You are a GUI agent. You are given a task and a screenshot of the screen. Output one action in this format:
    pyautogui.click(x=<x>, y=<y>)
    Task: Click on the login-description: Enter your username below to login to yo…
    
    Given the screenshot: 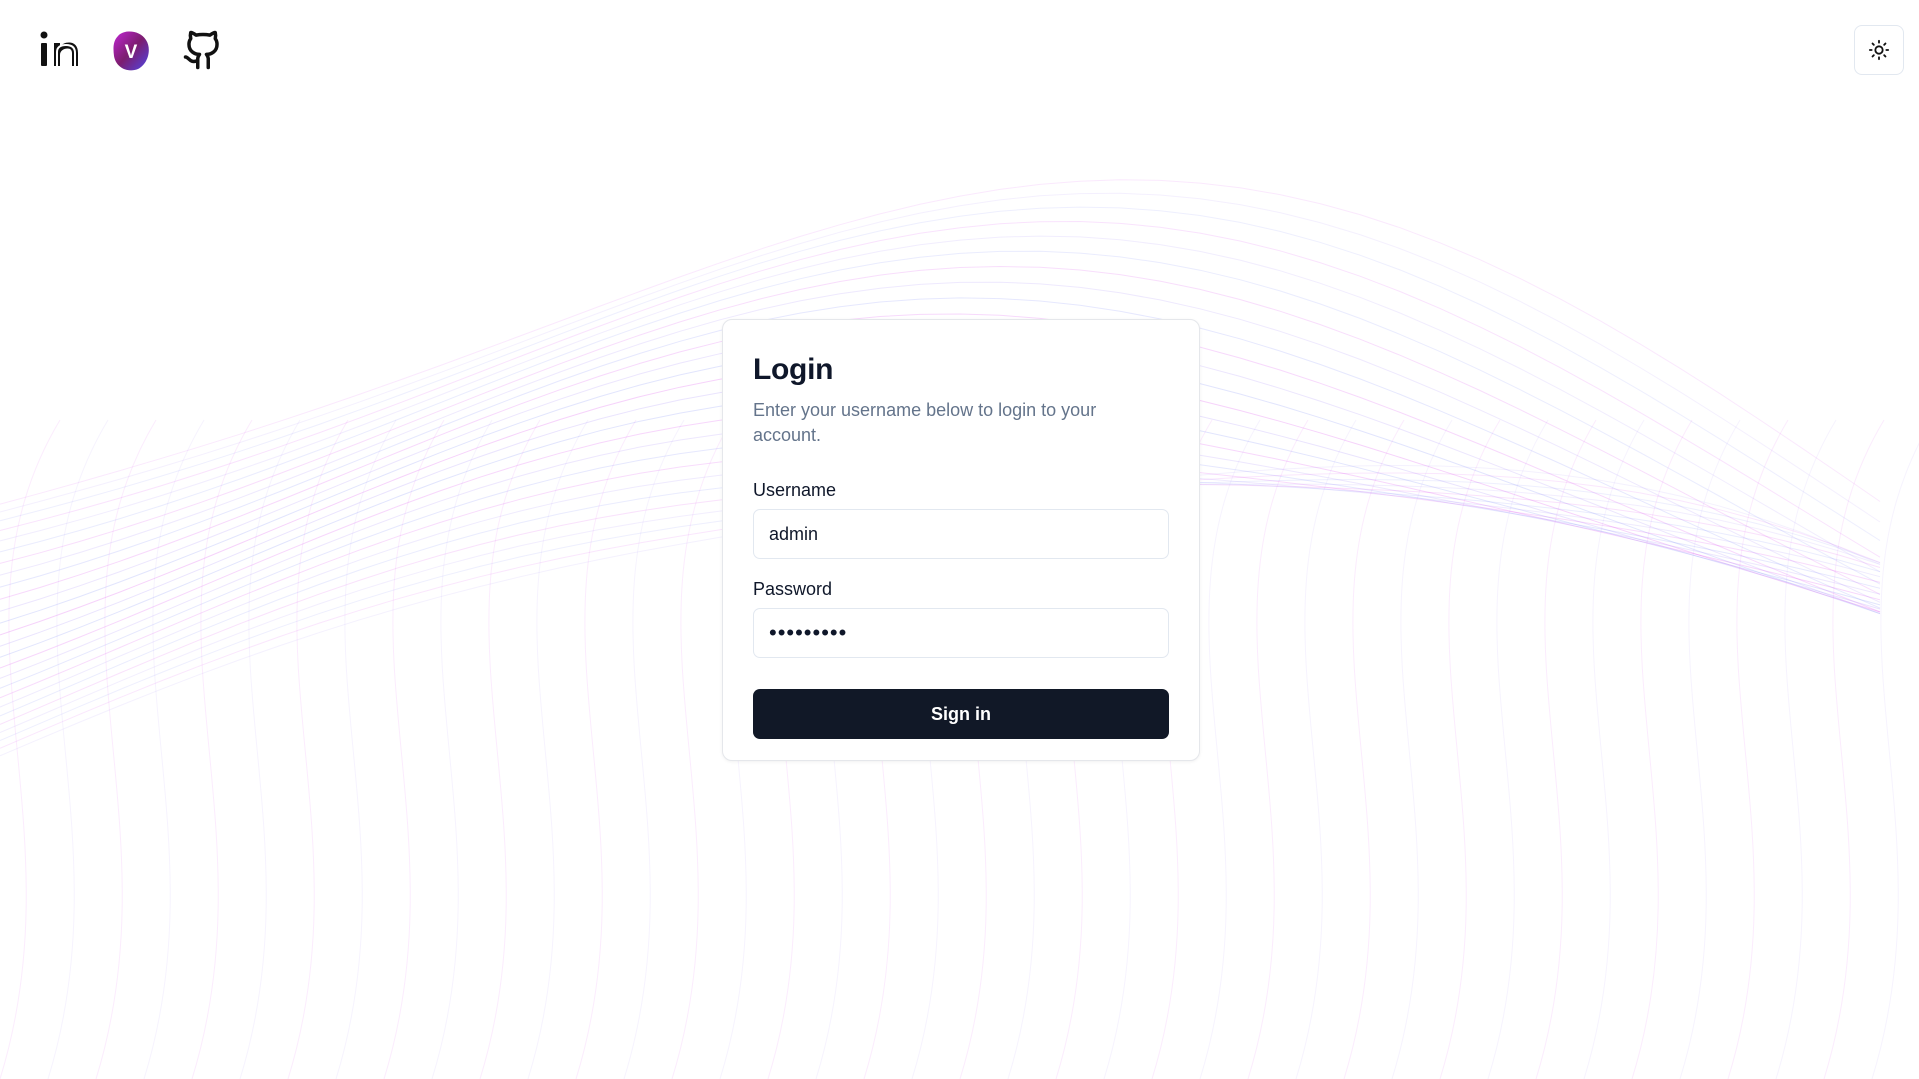 What is the action you would take?
    pyautogui.click(x=925, y=422)
    